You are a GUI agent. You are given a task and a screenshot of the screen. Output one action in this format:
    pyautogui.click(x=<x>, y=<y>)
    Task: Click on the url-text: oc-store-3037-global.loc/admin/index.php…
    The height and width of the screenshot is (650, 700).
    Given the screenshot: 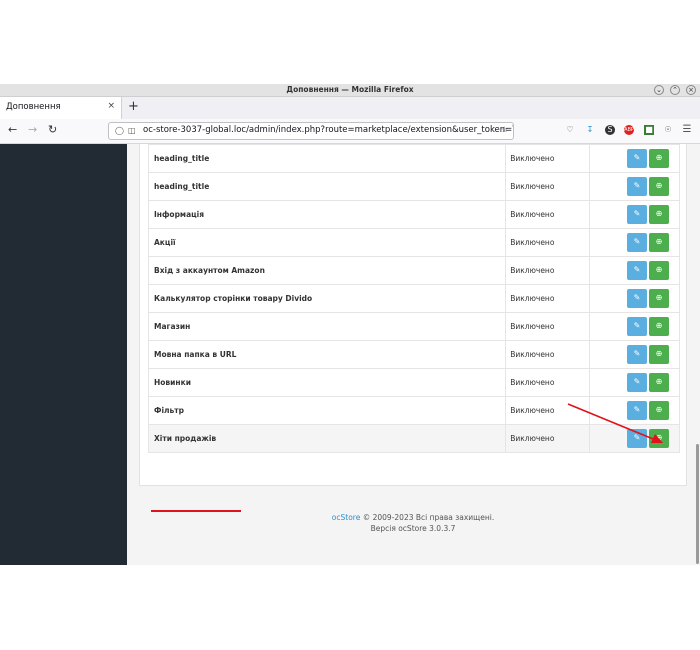 What is the action you would take?
    pyautogui.click(x=328, y=130)
    